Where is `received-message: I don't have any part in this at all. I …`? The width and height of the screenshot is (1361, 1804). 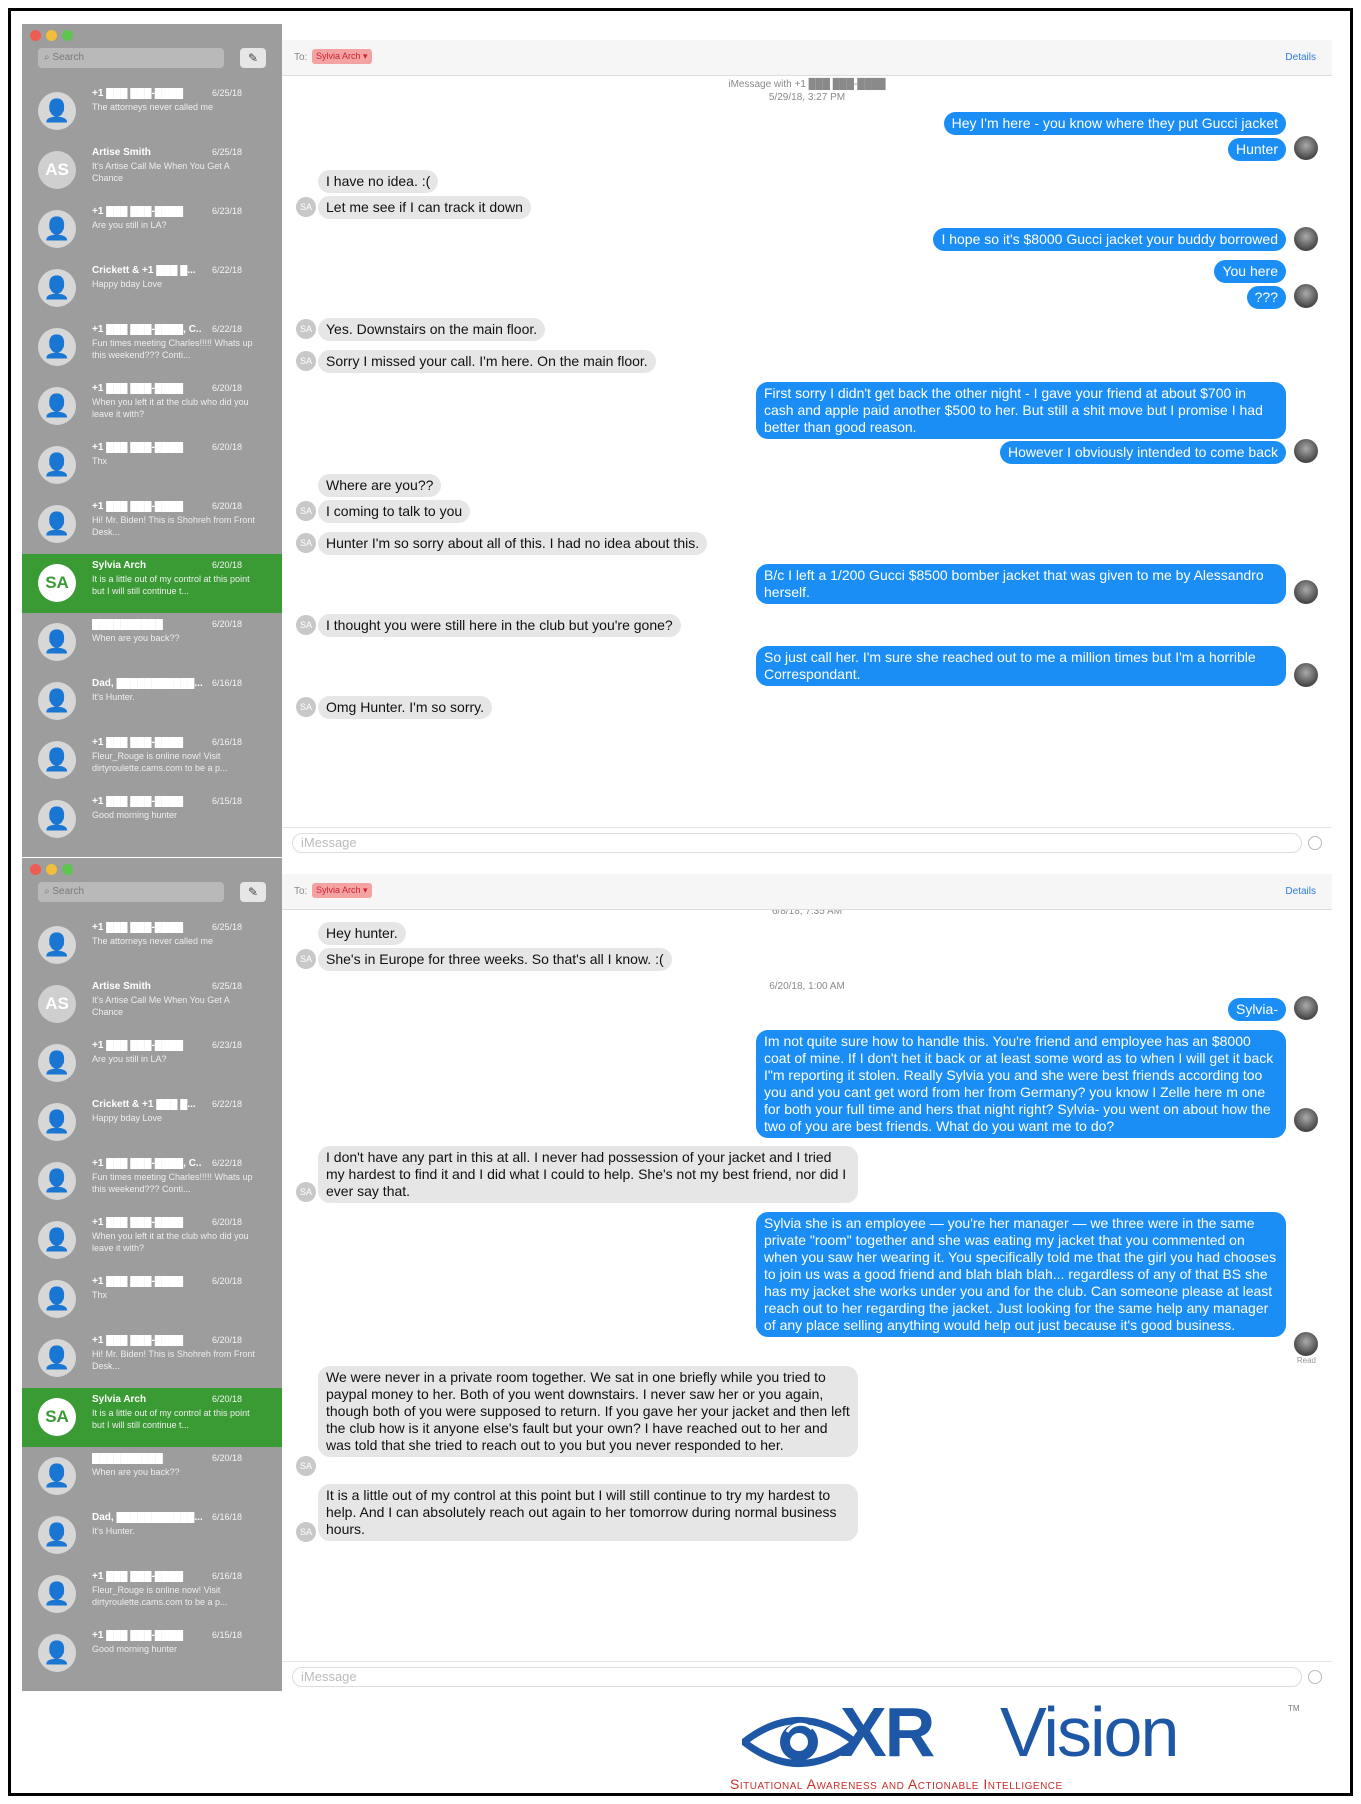
received-message: I don't have any part in this at all. I … is located at coordinates (588, 1174).